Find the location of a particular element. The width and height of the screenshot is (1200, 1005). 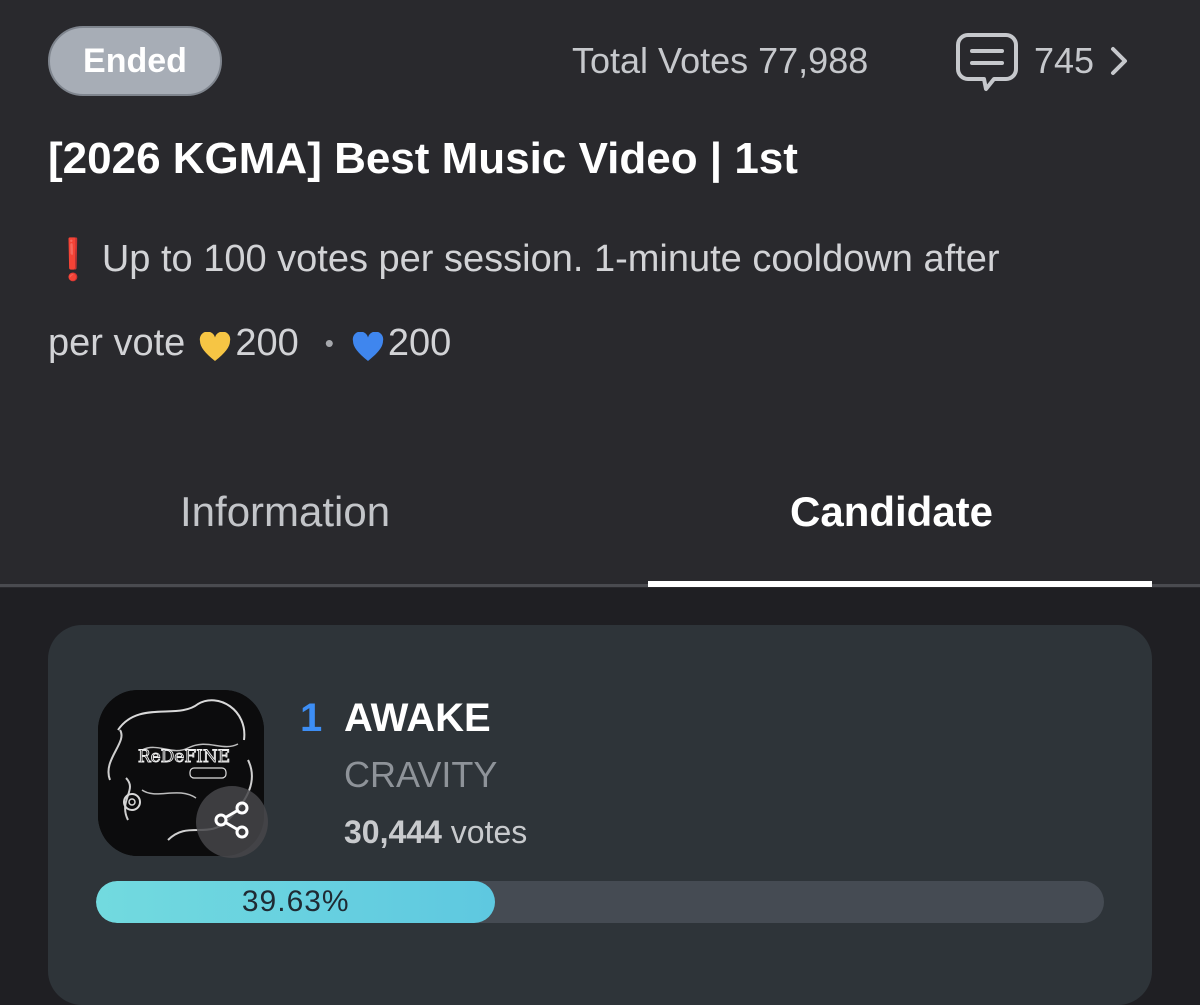

vote-cost: per vote 200 • 200 is located at coordinates (249, 343).